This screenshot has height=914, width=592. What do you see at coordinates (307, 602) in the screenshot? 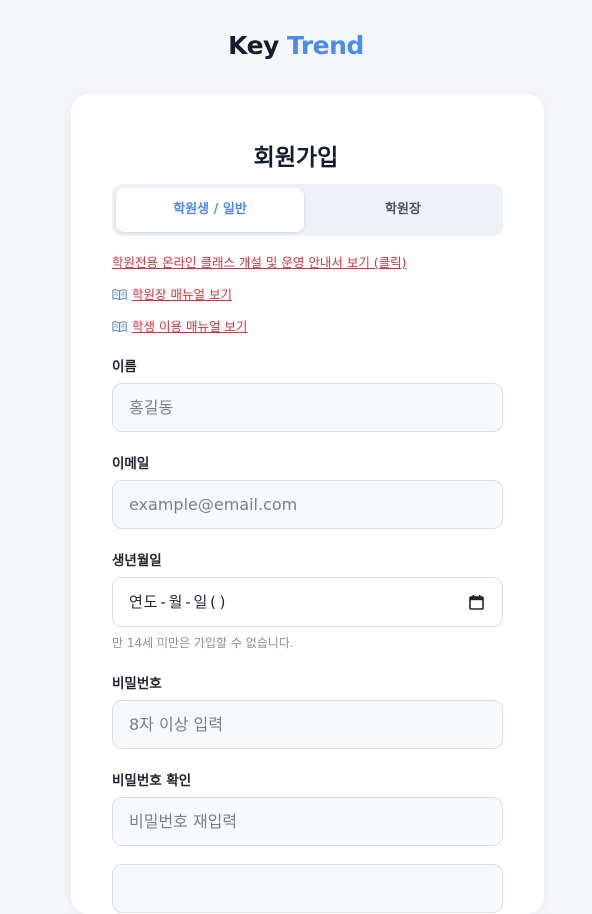
I see `birthdate-input: 연도-월-일()` at bounding box center [307, 602].